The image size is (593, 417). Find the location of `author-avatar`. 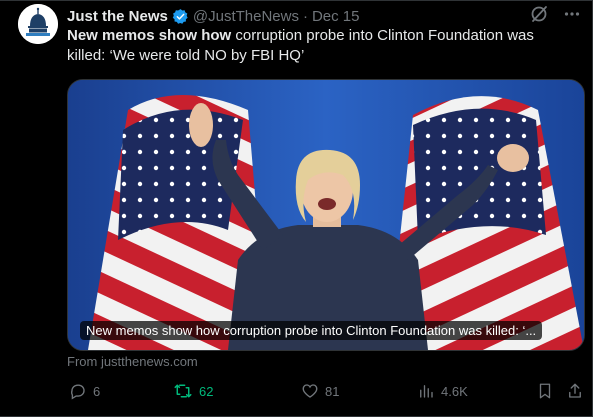

author-avatar is located at coordinates (38, 24).